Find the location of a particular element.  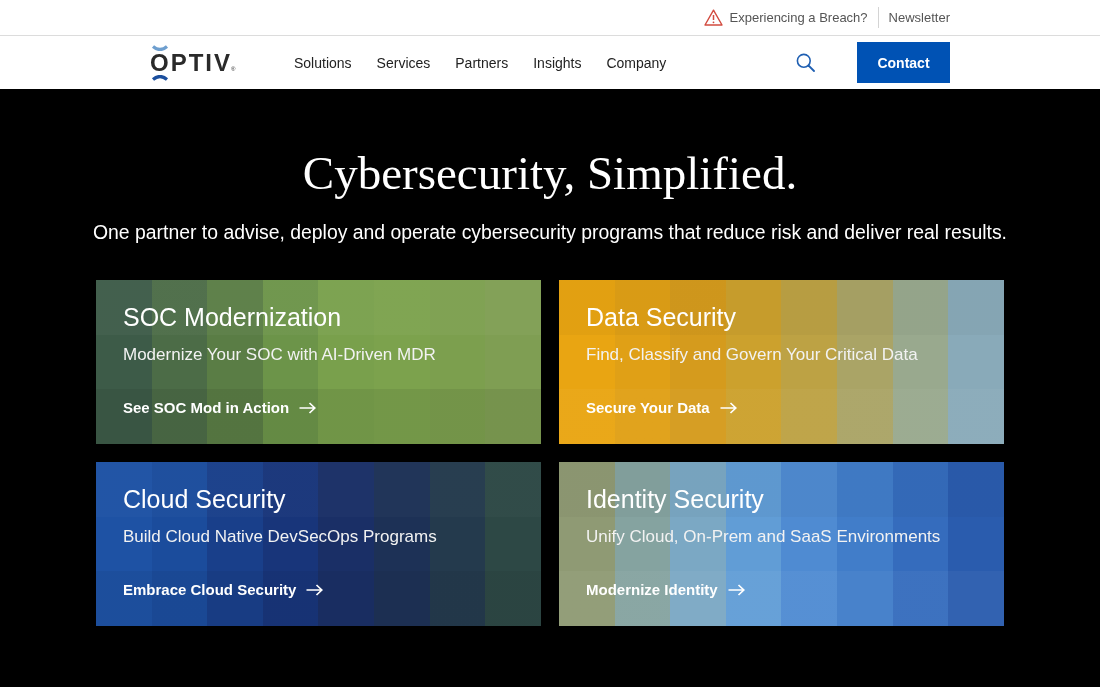

nav-link: Solutions is located at coordinates (323, 62).